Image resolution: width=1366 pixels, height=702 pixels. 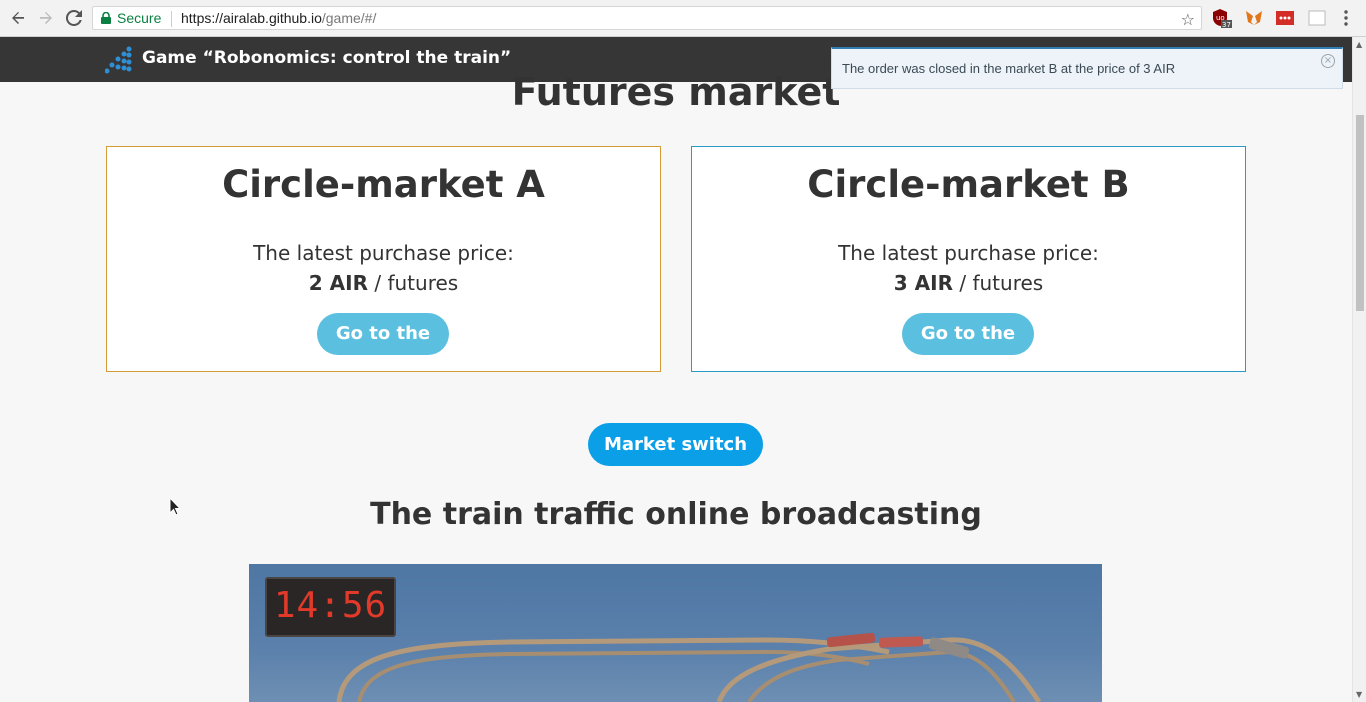 I want to click on market-a-price-label: The latest purchase price:, so click(x=383, y=253).